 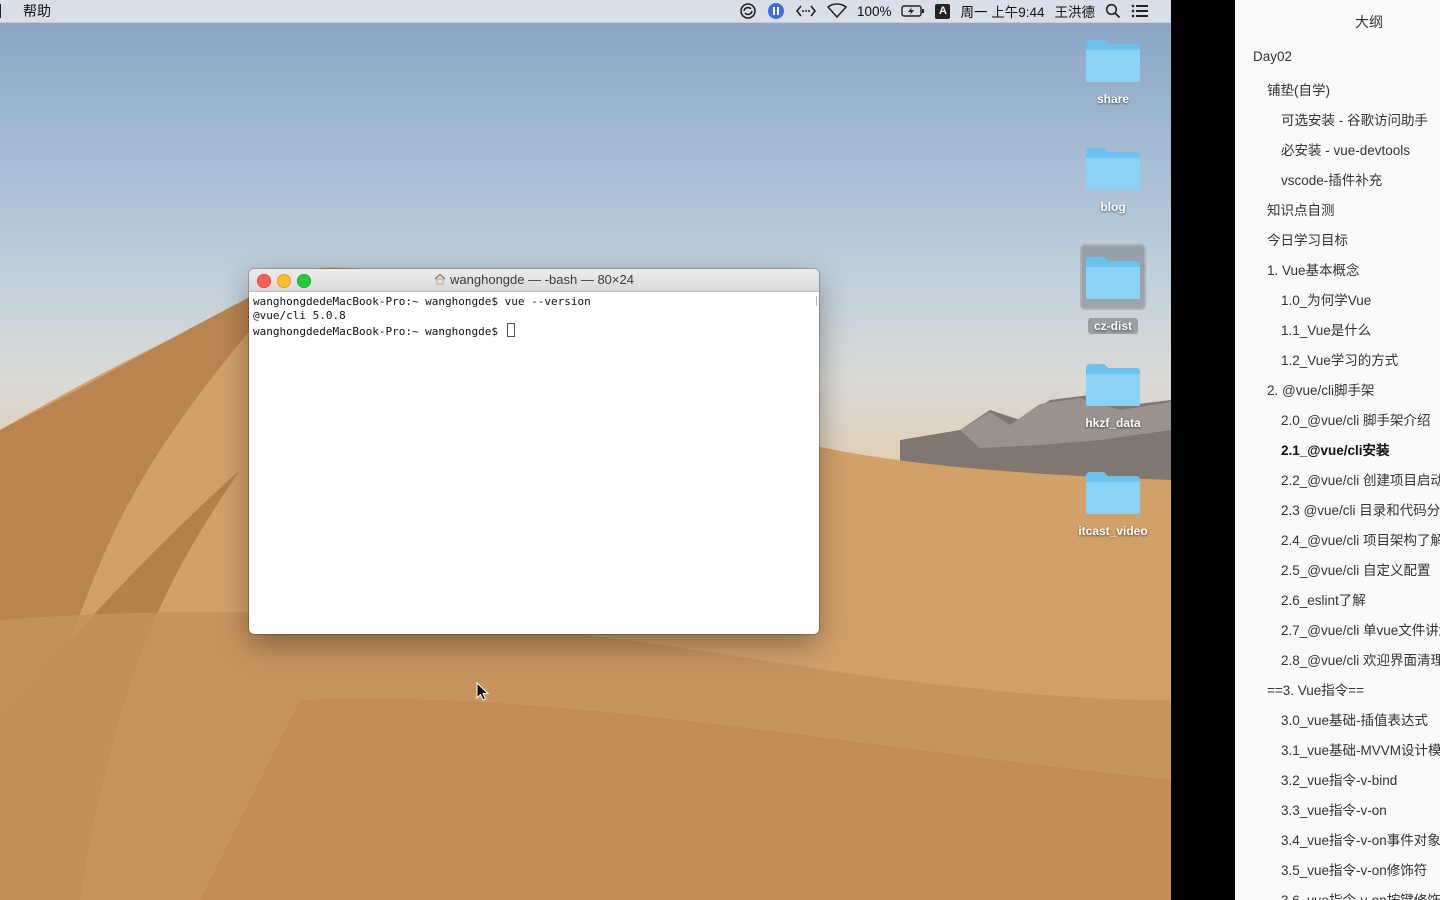 I want to click on terminal-titlebar: wanghongde — -bash — 80×24, so click(x=534, y=280).